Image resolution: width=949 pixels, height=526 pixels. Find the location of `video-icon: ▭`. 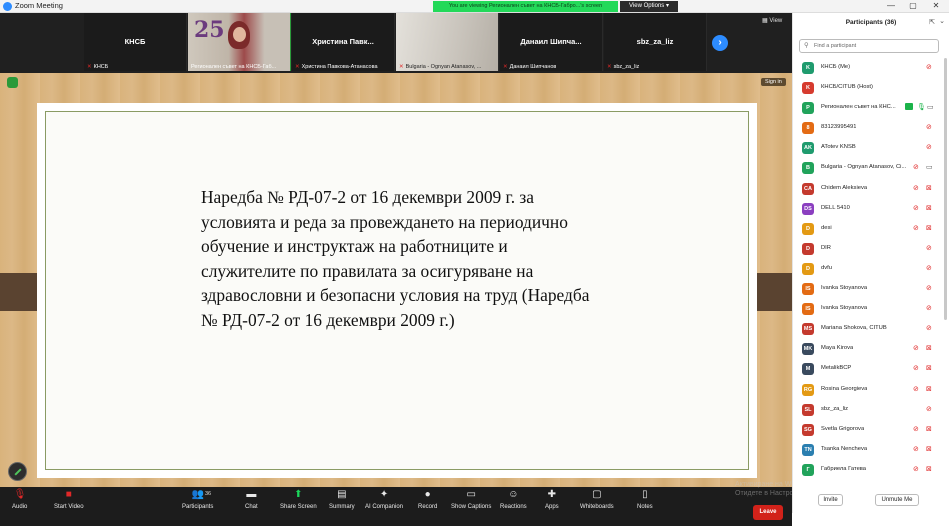

video-icon: ▭ is located at coordinates (929, 168).